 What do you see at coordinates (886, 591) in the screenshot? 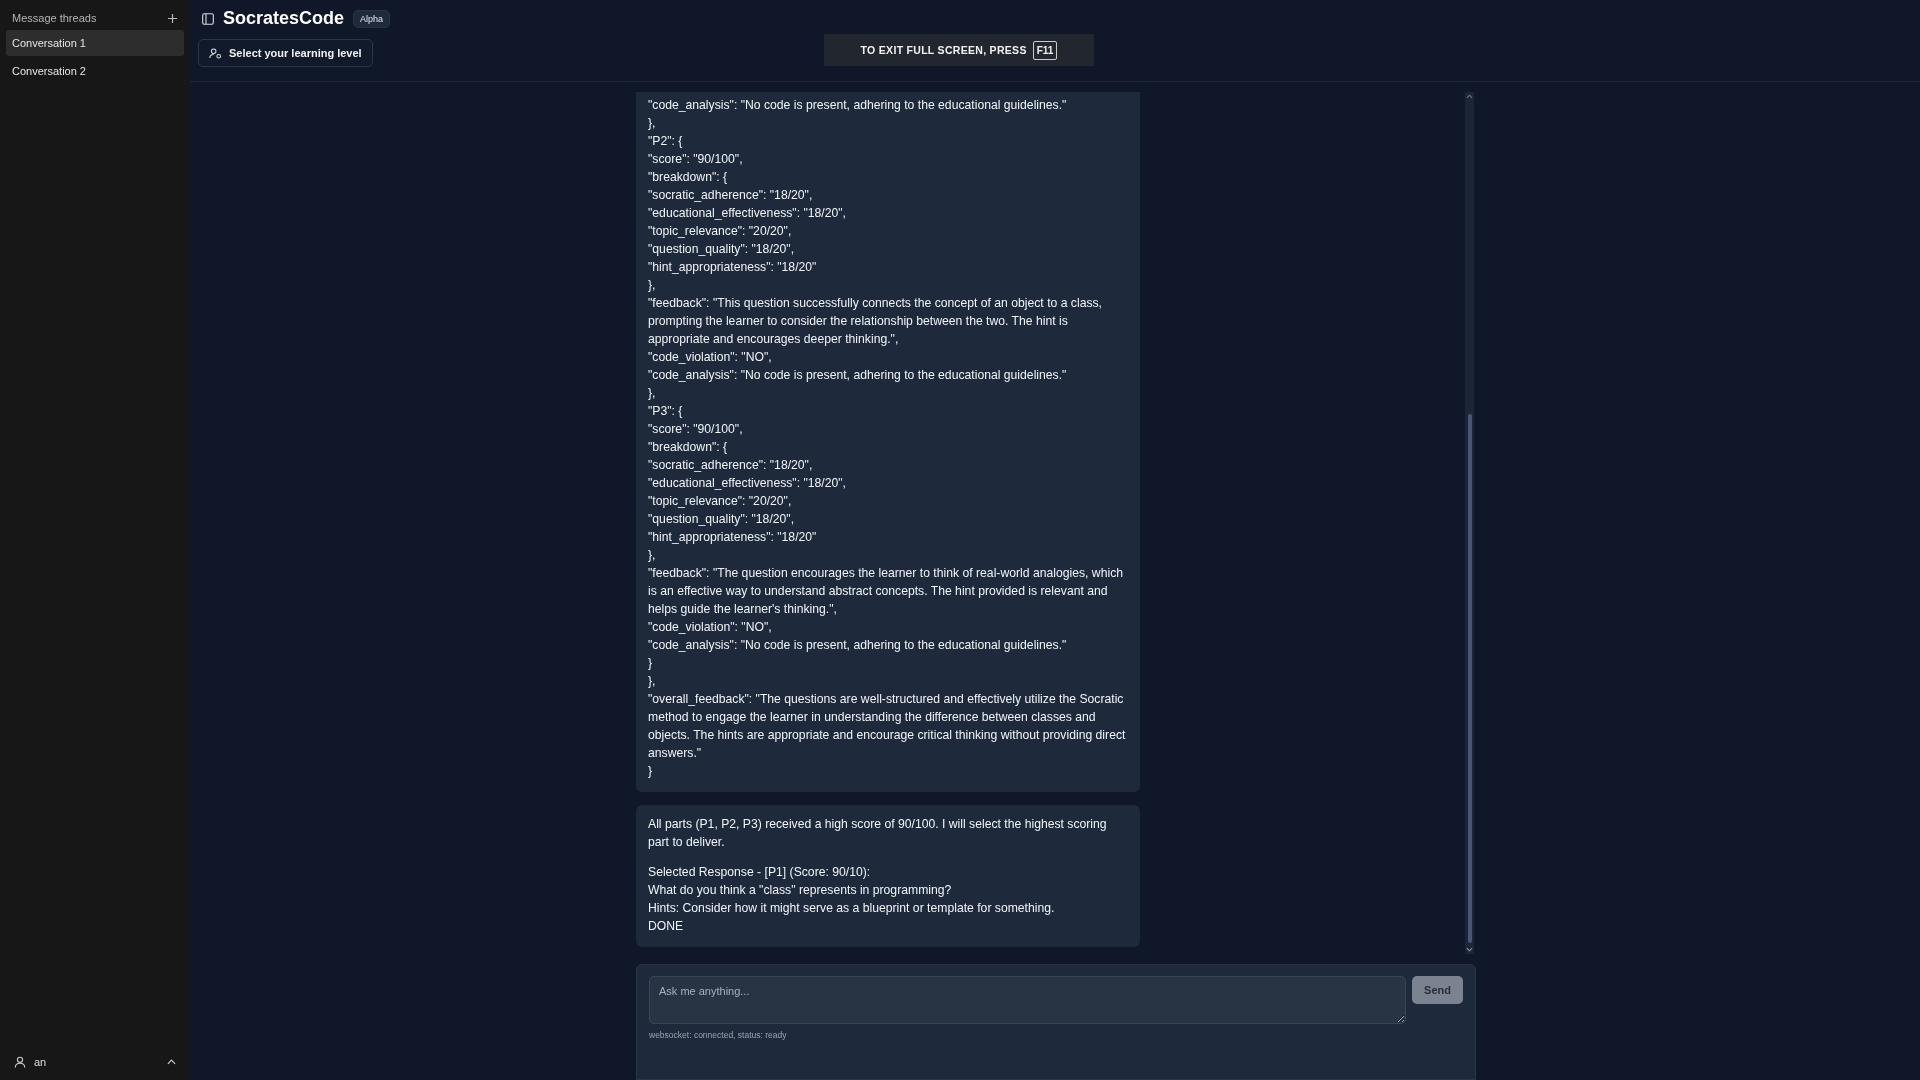
I see `message-text: "feedback": "The question encourages the learner to think of real-world analogies, which is an effective way to understand abstract concepts. The hint provided is relevant and helps guide the learner's thinking.",` at bounding box center [886, 591].